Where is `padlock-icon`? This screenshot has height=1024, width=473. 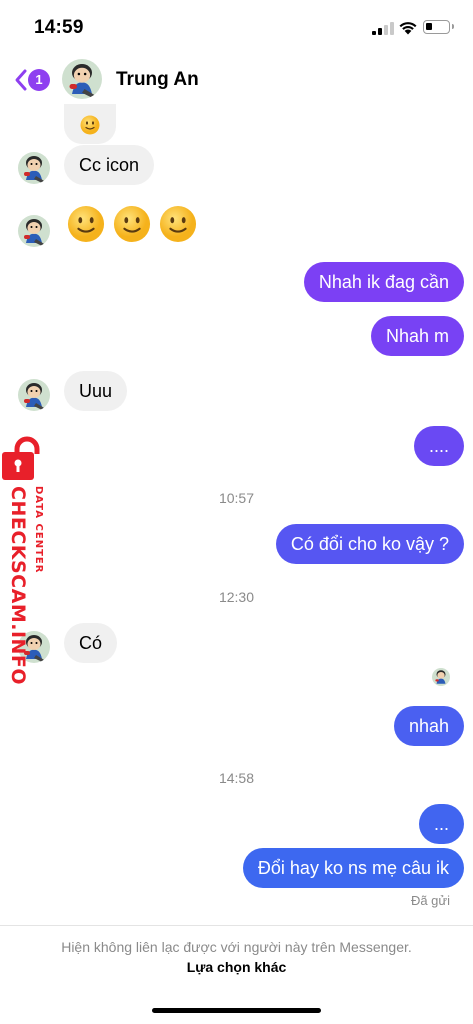
padlock-icon is located at coordinates (21, 458).